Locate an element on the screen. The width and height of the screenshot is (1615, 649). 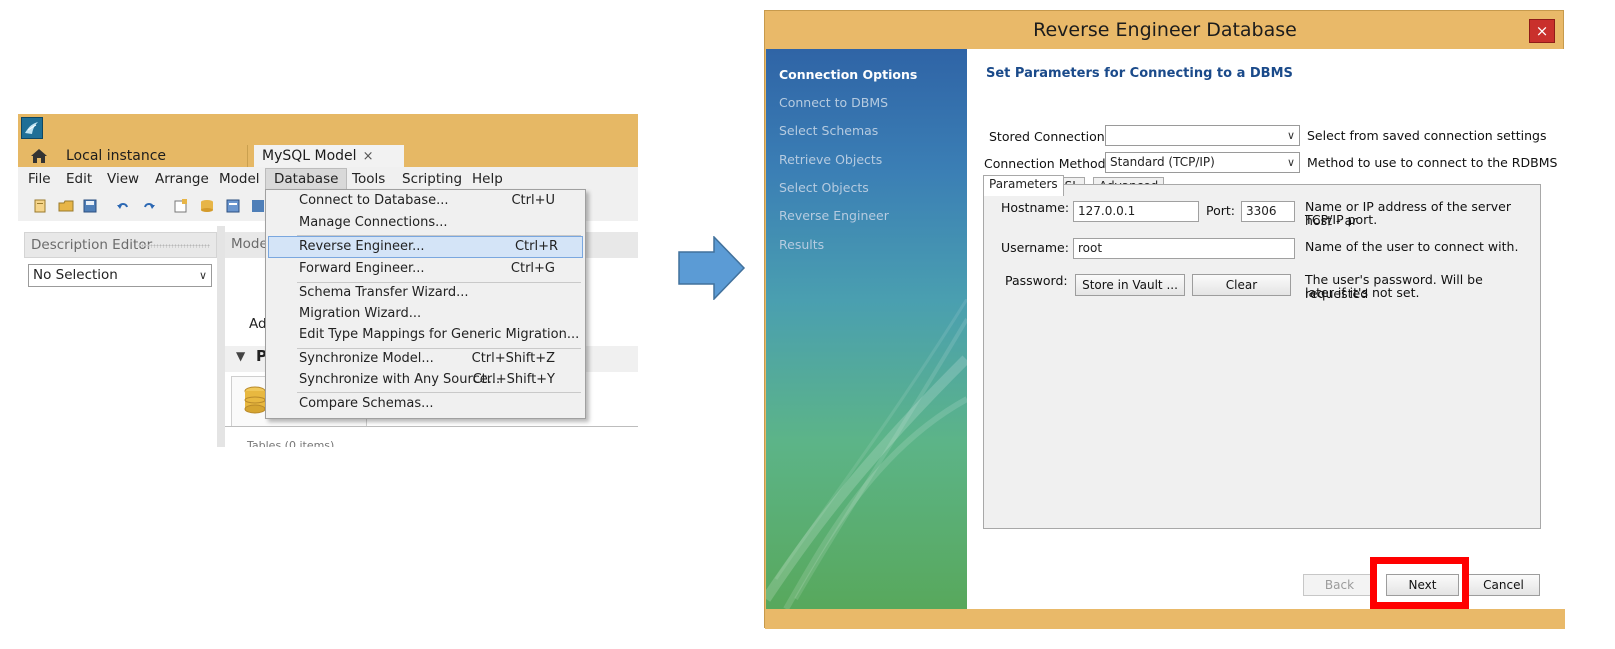
tab-local-instance: Local instance MySQL57× is located at coordinates (153, 165).